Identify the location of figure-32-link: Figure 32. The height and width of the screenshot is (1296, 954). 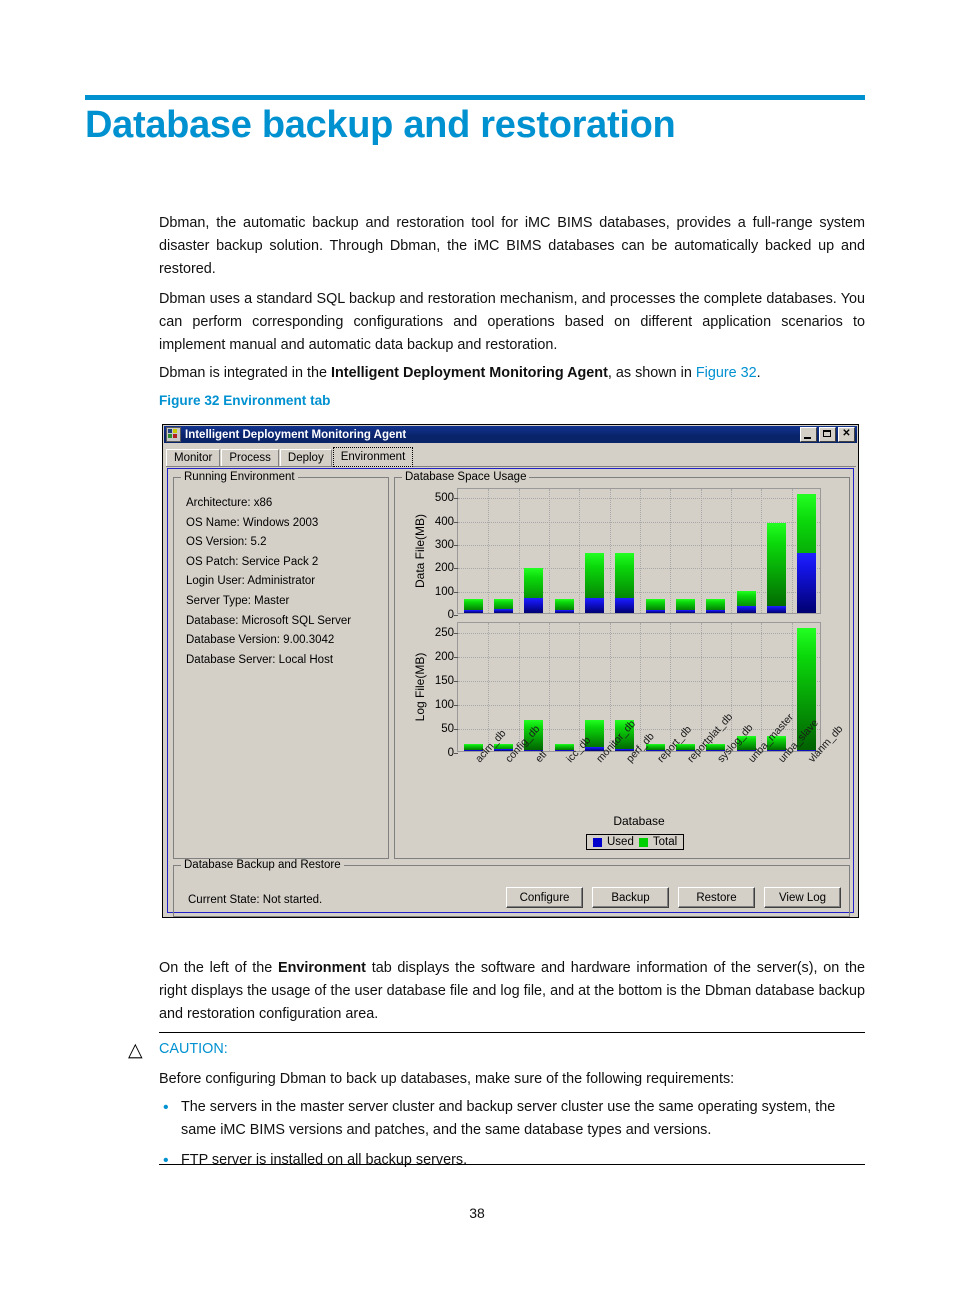
(726, 373).